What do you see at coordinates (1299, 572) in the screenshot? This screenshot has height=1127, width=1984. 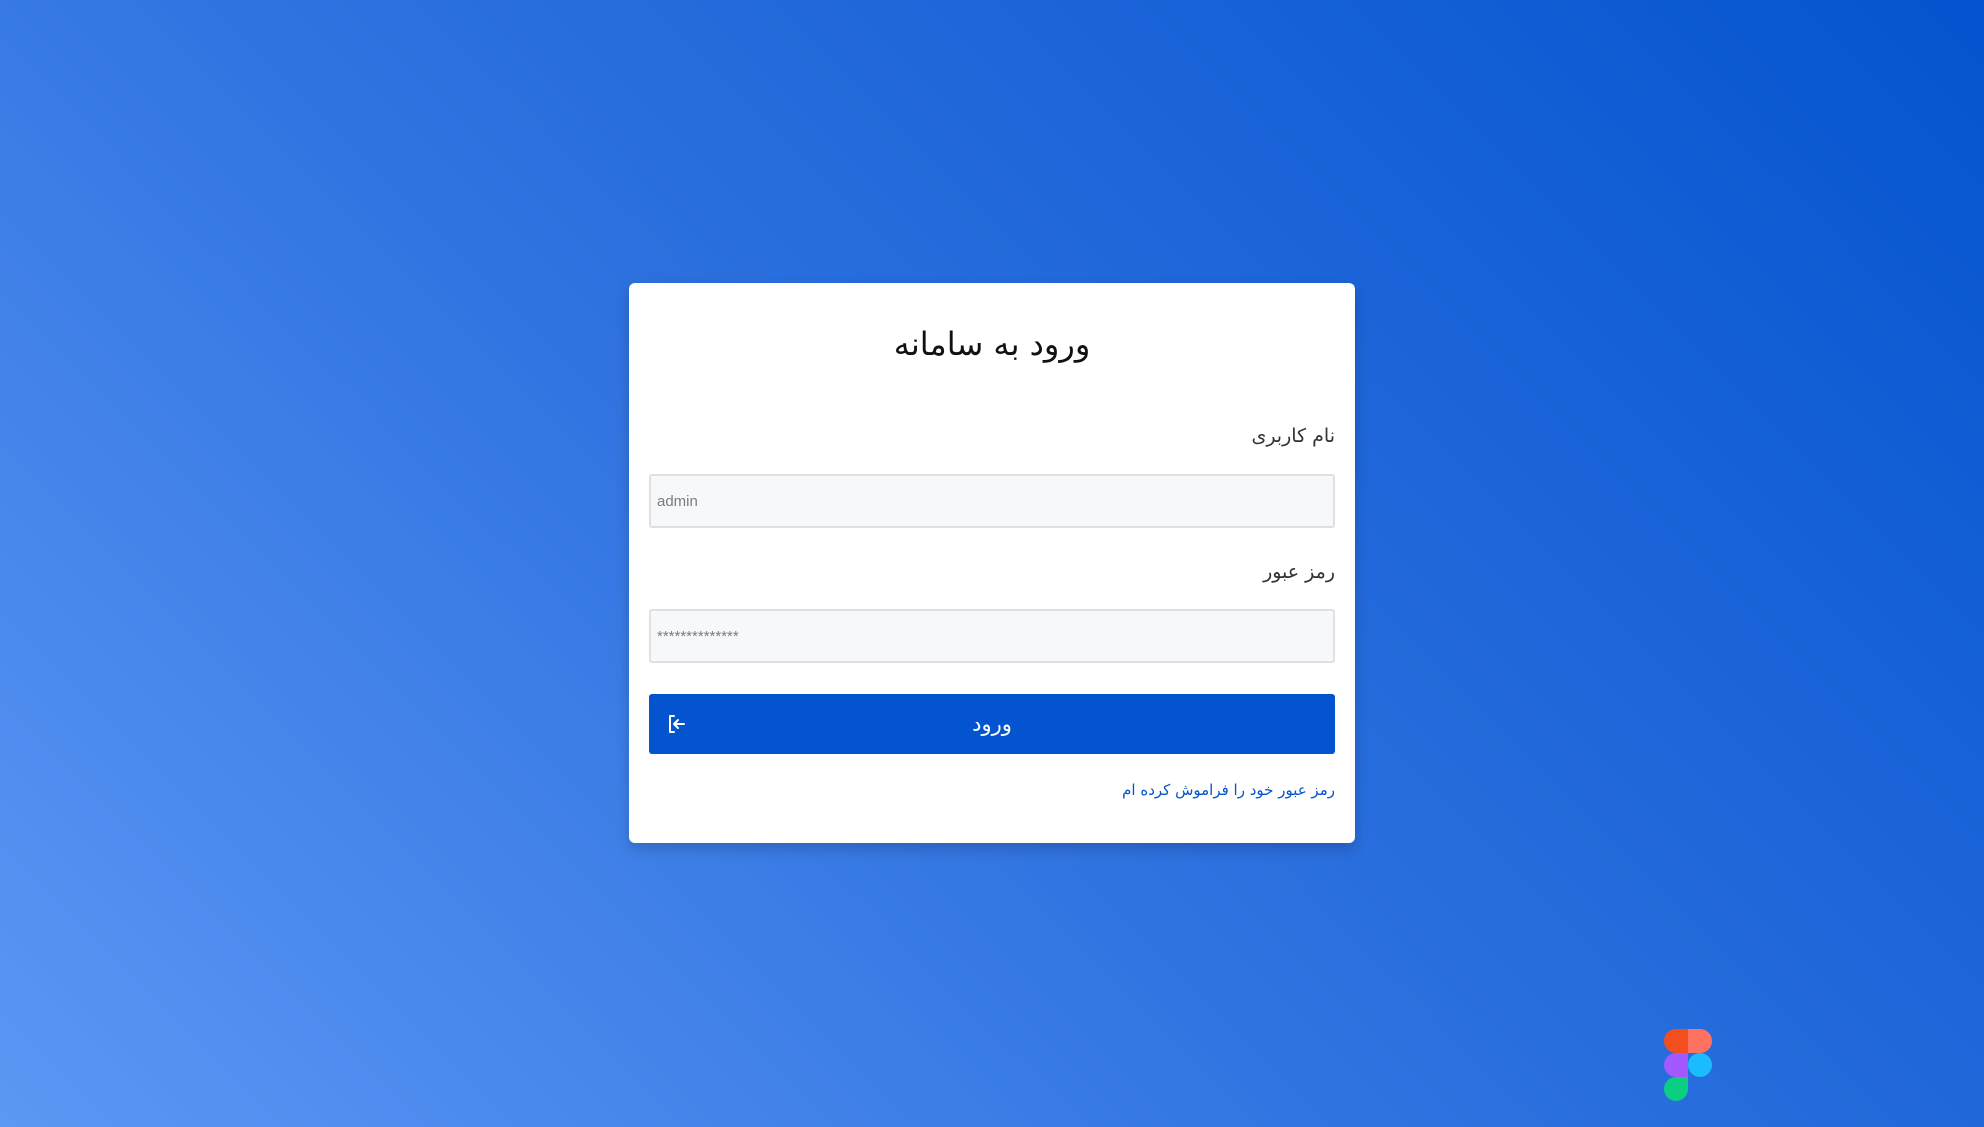 I see `password-label: رمز عبور` at bounding box center [1299, 572].